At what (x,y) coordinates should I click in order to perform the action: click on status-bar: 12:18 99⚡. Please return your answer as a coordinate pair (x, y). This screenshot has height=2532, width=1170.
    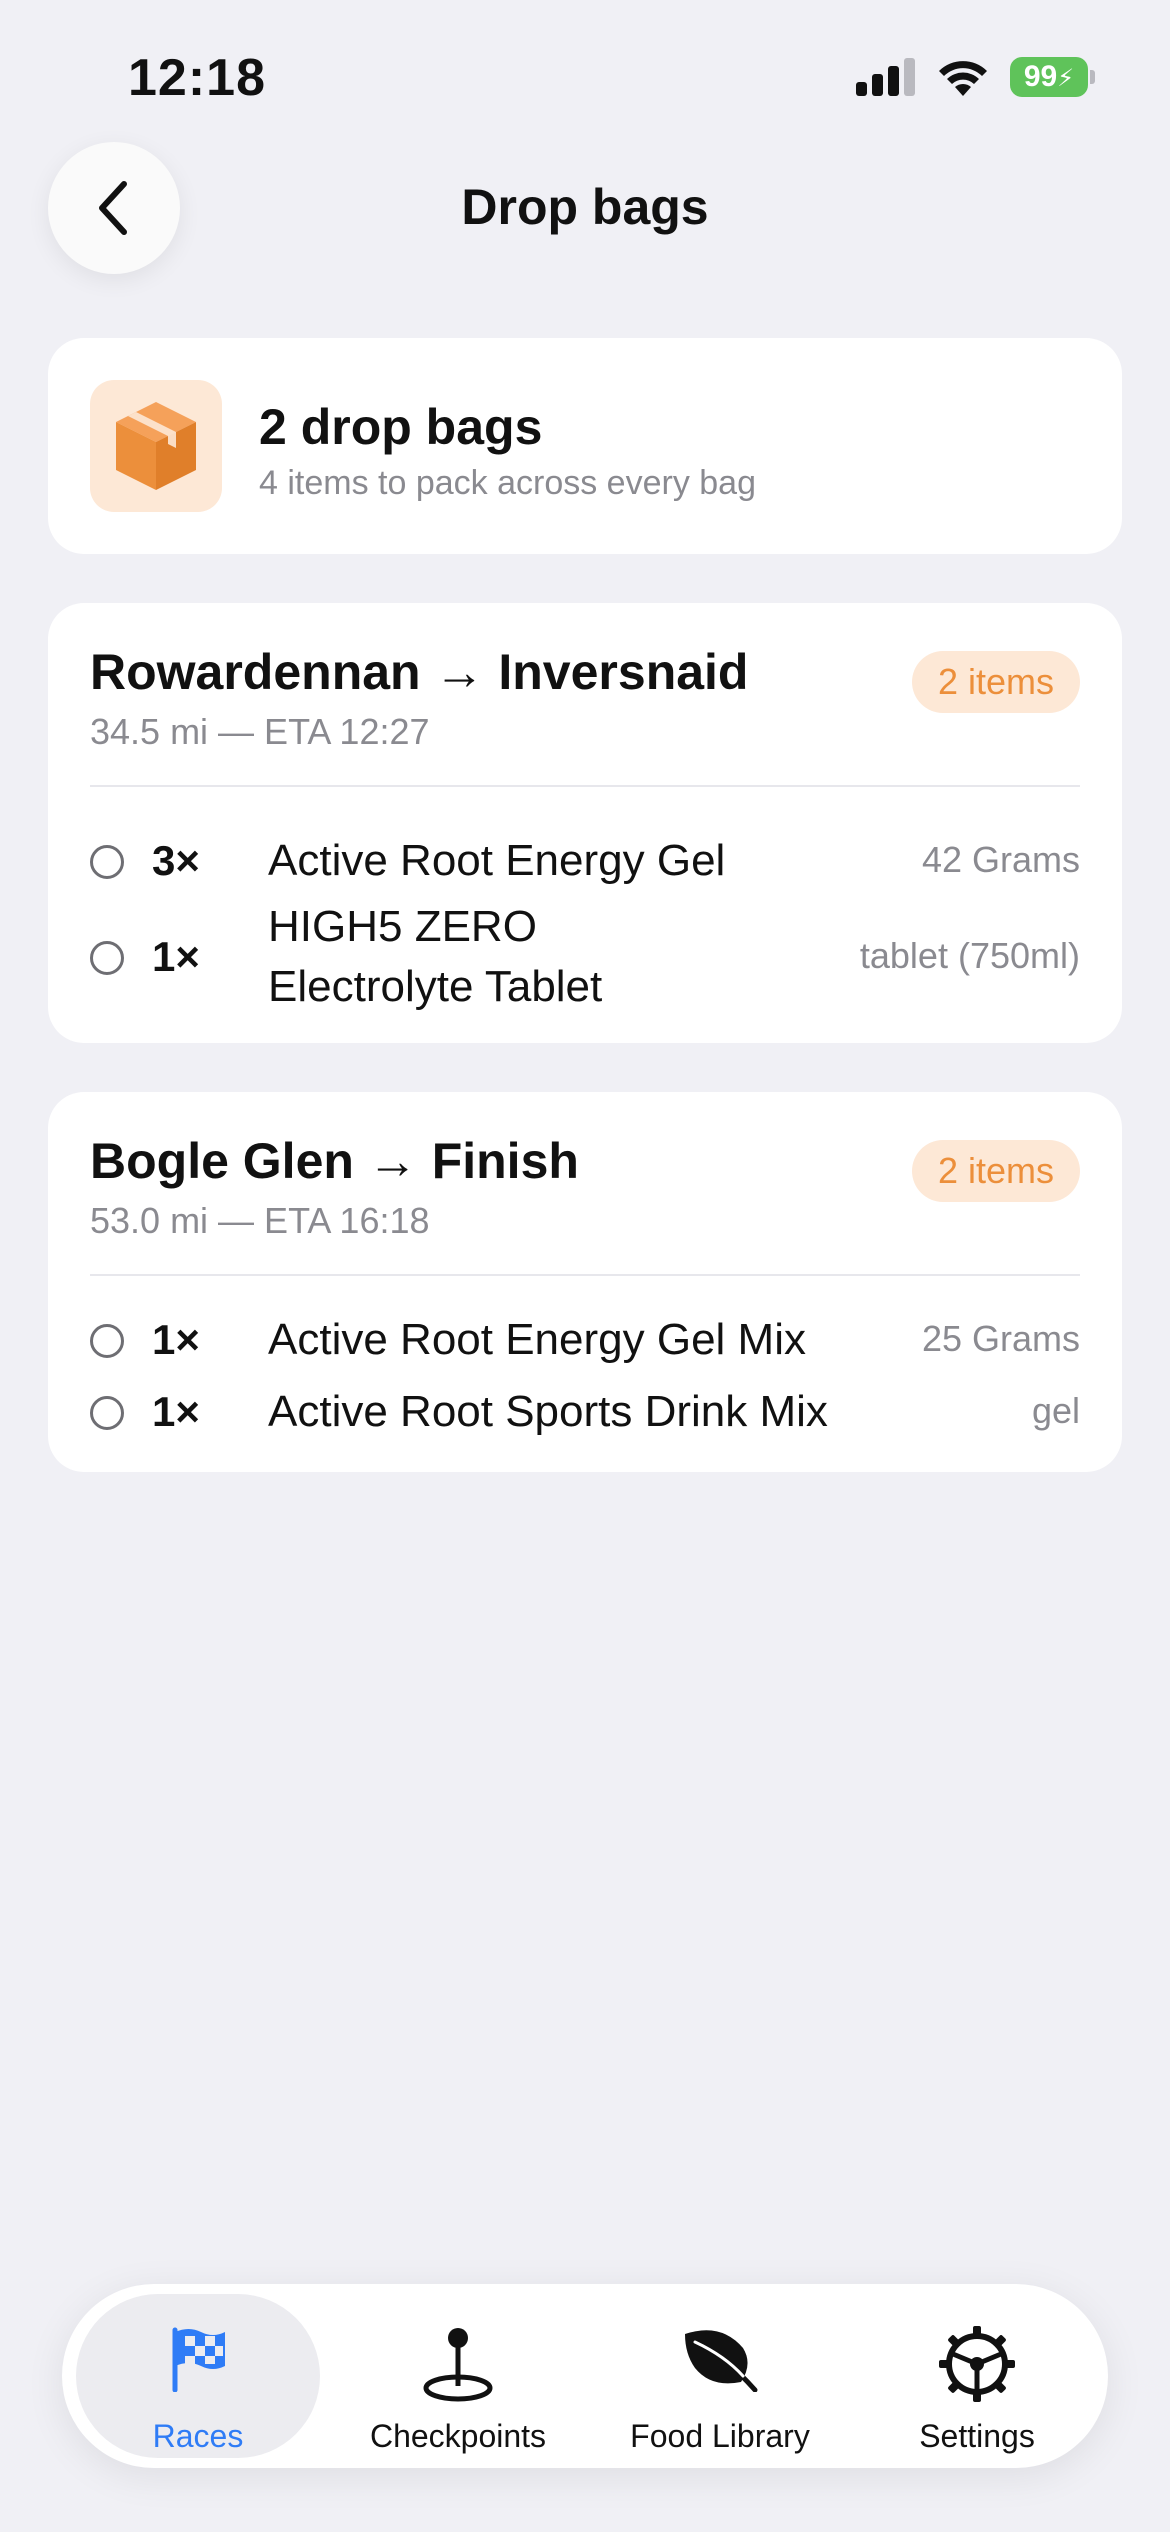
    Looking at the image, I should click on (585, 75).